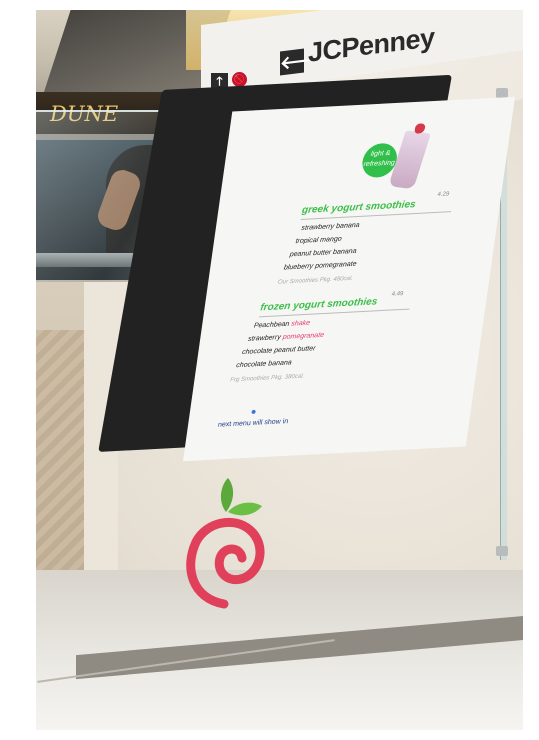 Image resolution: width=539 pixels, height=740 pixels. I want to click on menu-item: strawberry banana, so click(330, 226).